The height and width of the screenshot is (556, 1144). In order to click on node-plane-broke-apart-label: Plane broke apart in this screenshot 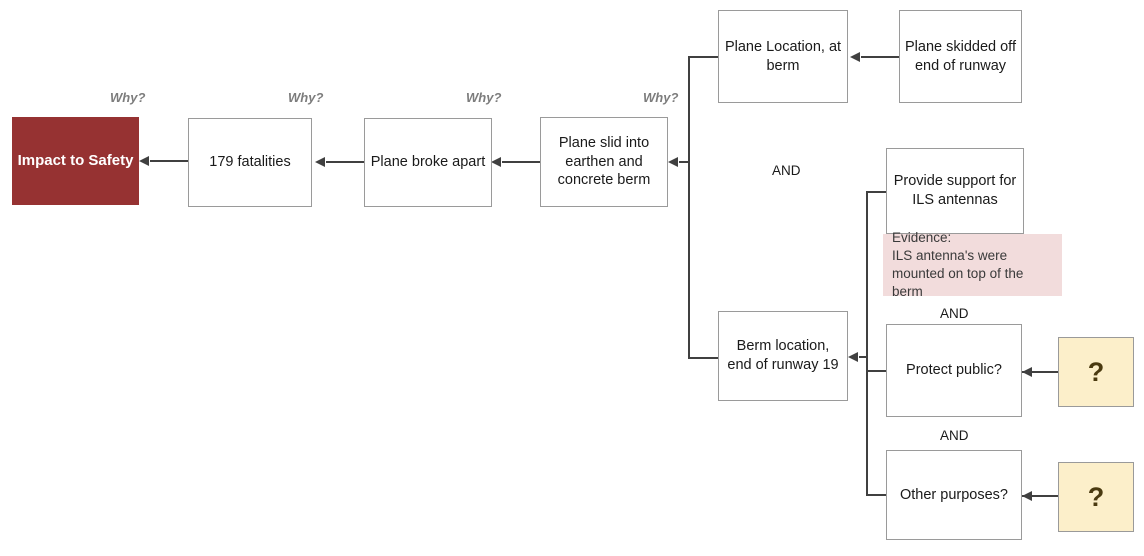, I will do `click(428, 162)`.